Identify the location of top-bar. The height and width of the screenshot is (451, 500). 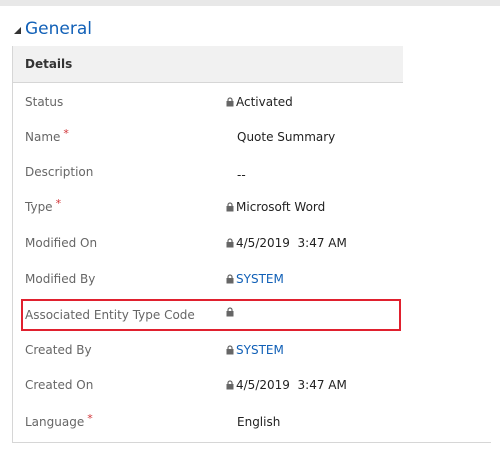
(250, 3).